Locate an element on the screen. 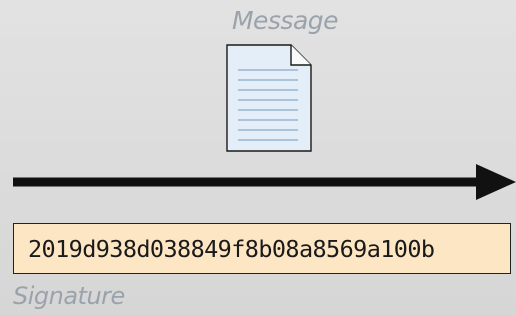 This screenshot has width=516, height=315. message-label: Message is located at coordinates (285, 20).